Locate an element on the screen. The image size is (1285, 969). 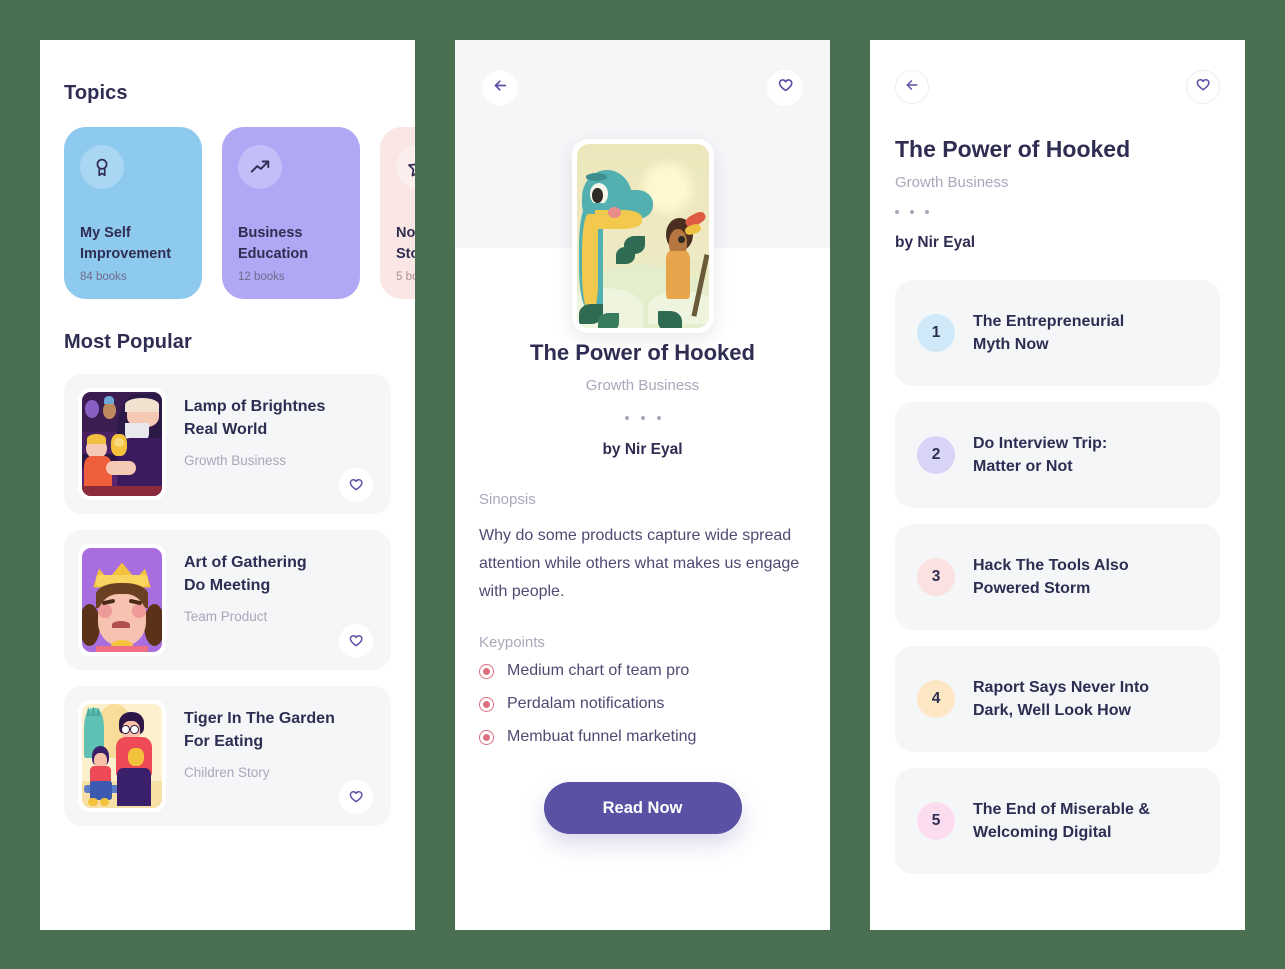
read-now-button: Read Now is located at coordinates (642, 808).